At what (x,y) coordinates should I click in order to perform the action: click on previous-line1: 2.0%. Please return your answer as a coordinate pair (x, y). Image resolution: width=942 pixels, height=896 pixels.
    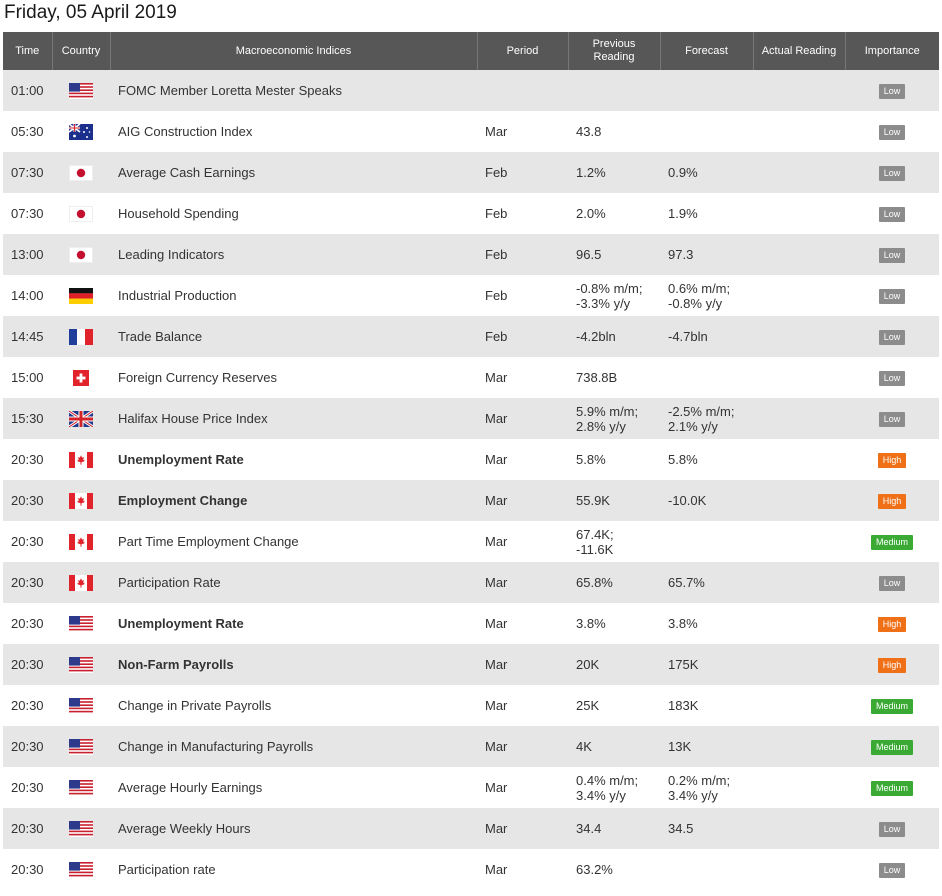
    Looking at the image, I should click on (591, 213).